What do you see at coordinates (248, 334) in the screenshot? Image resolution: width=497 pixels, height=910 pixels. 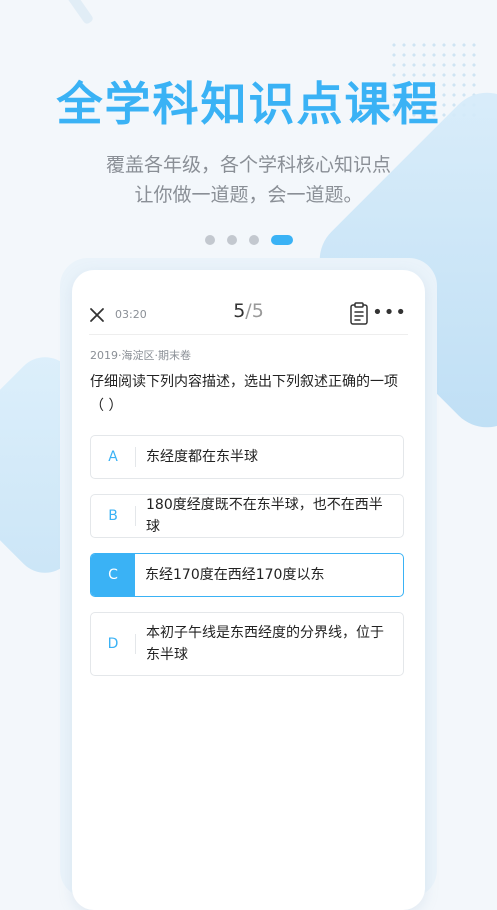 I see `divider` at bounding box center [248, 334].